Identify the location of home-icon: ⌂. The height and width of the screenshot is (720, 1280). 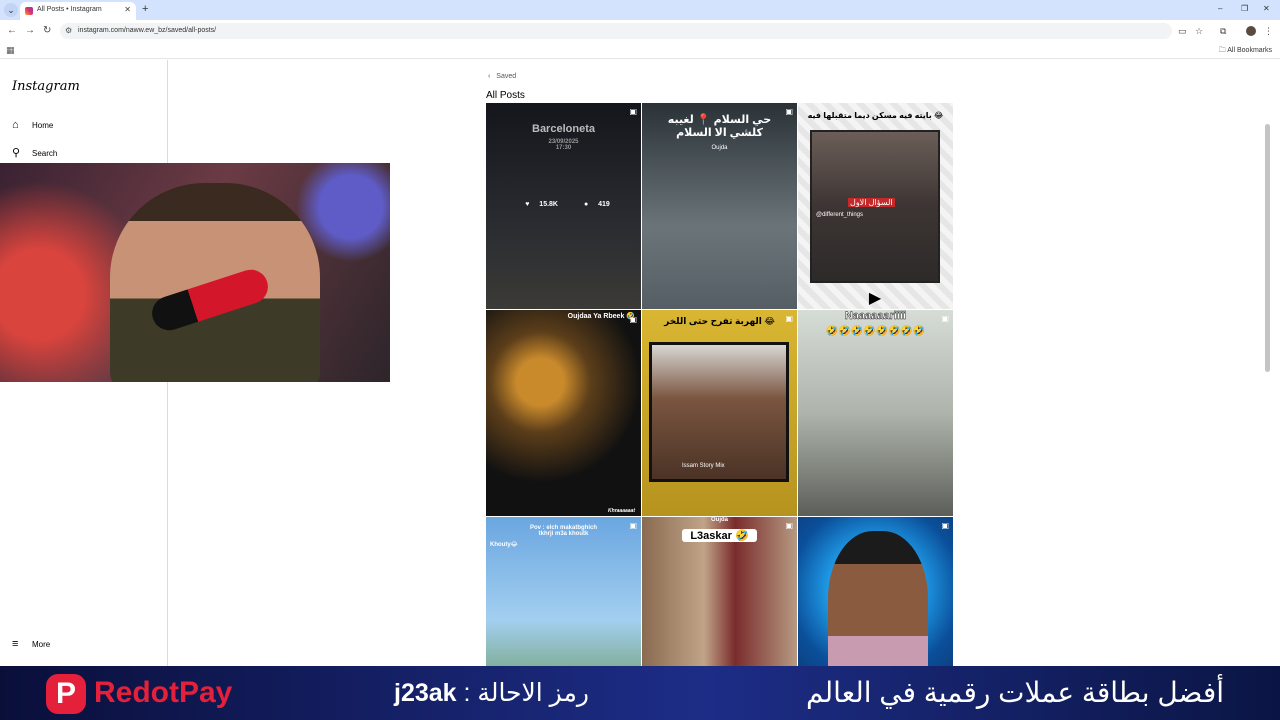
(15, 125).